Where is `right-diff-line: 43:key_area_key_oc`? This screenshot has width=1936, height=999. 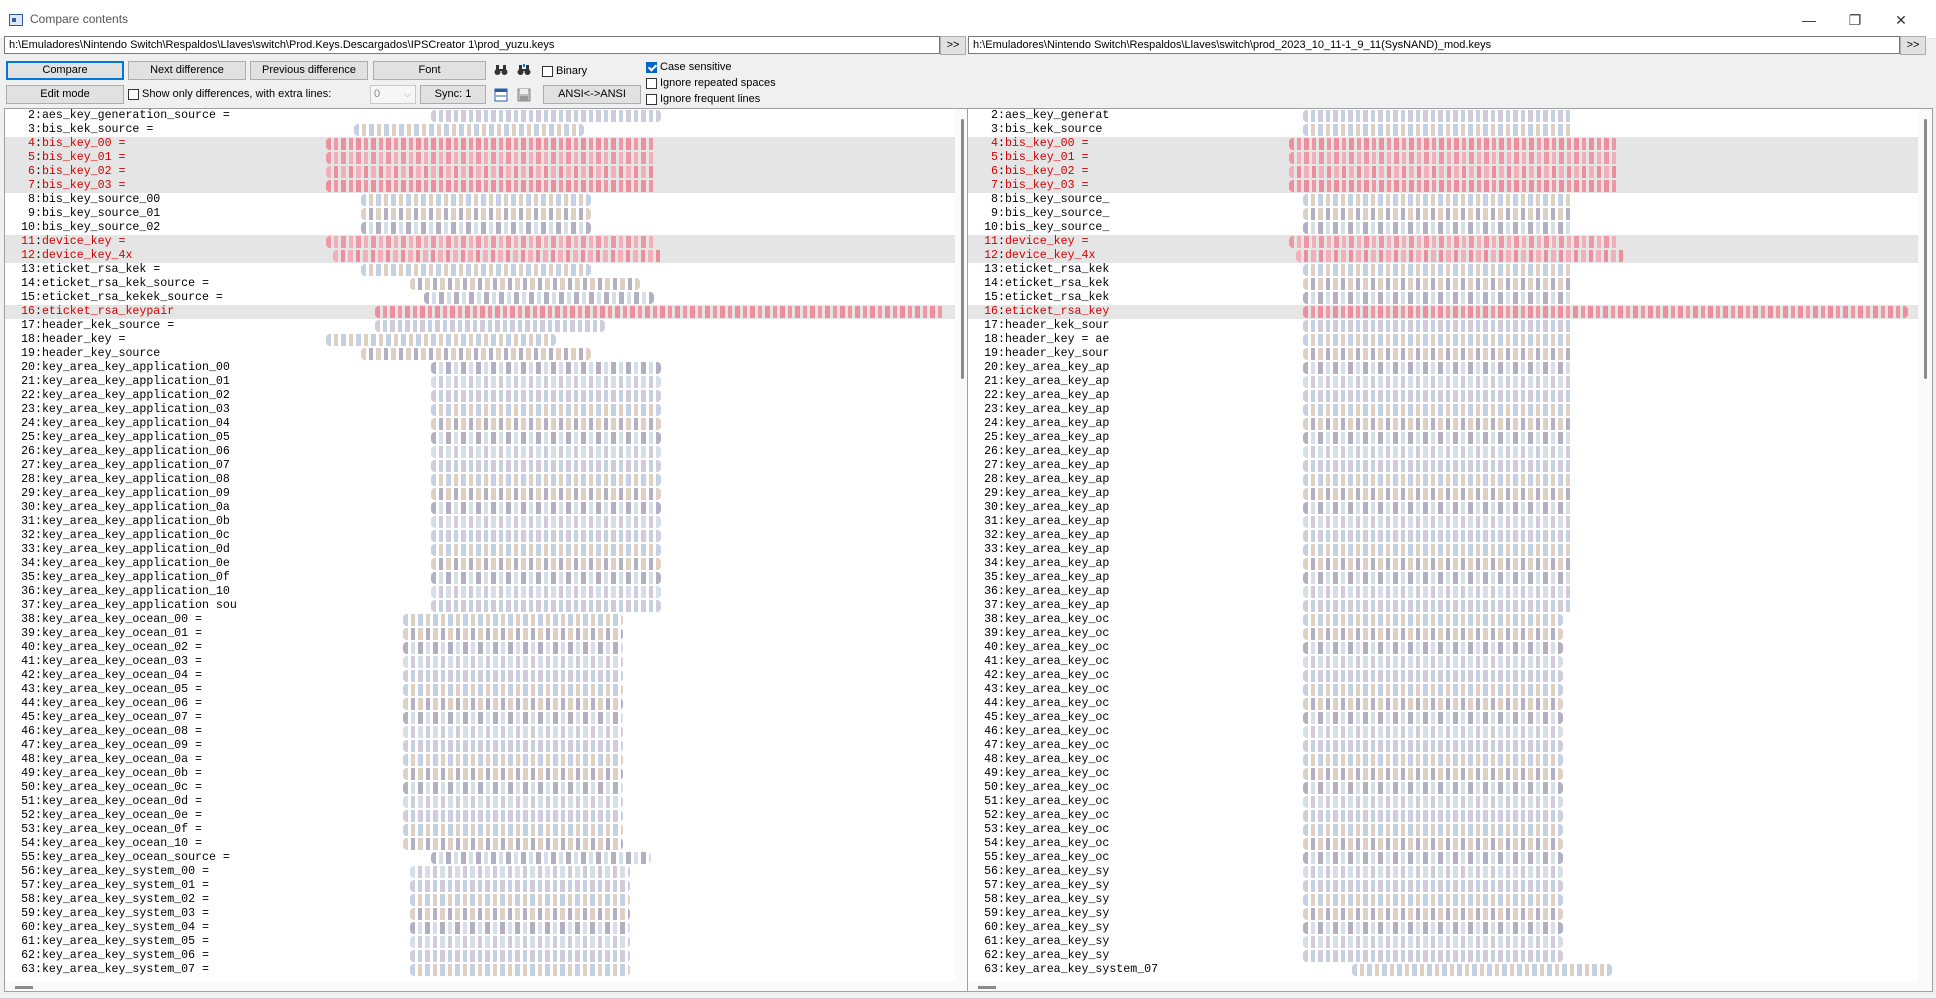
right-diff-line: 43:key_area_key_oc is located at coordinates (1443, 690).